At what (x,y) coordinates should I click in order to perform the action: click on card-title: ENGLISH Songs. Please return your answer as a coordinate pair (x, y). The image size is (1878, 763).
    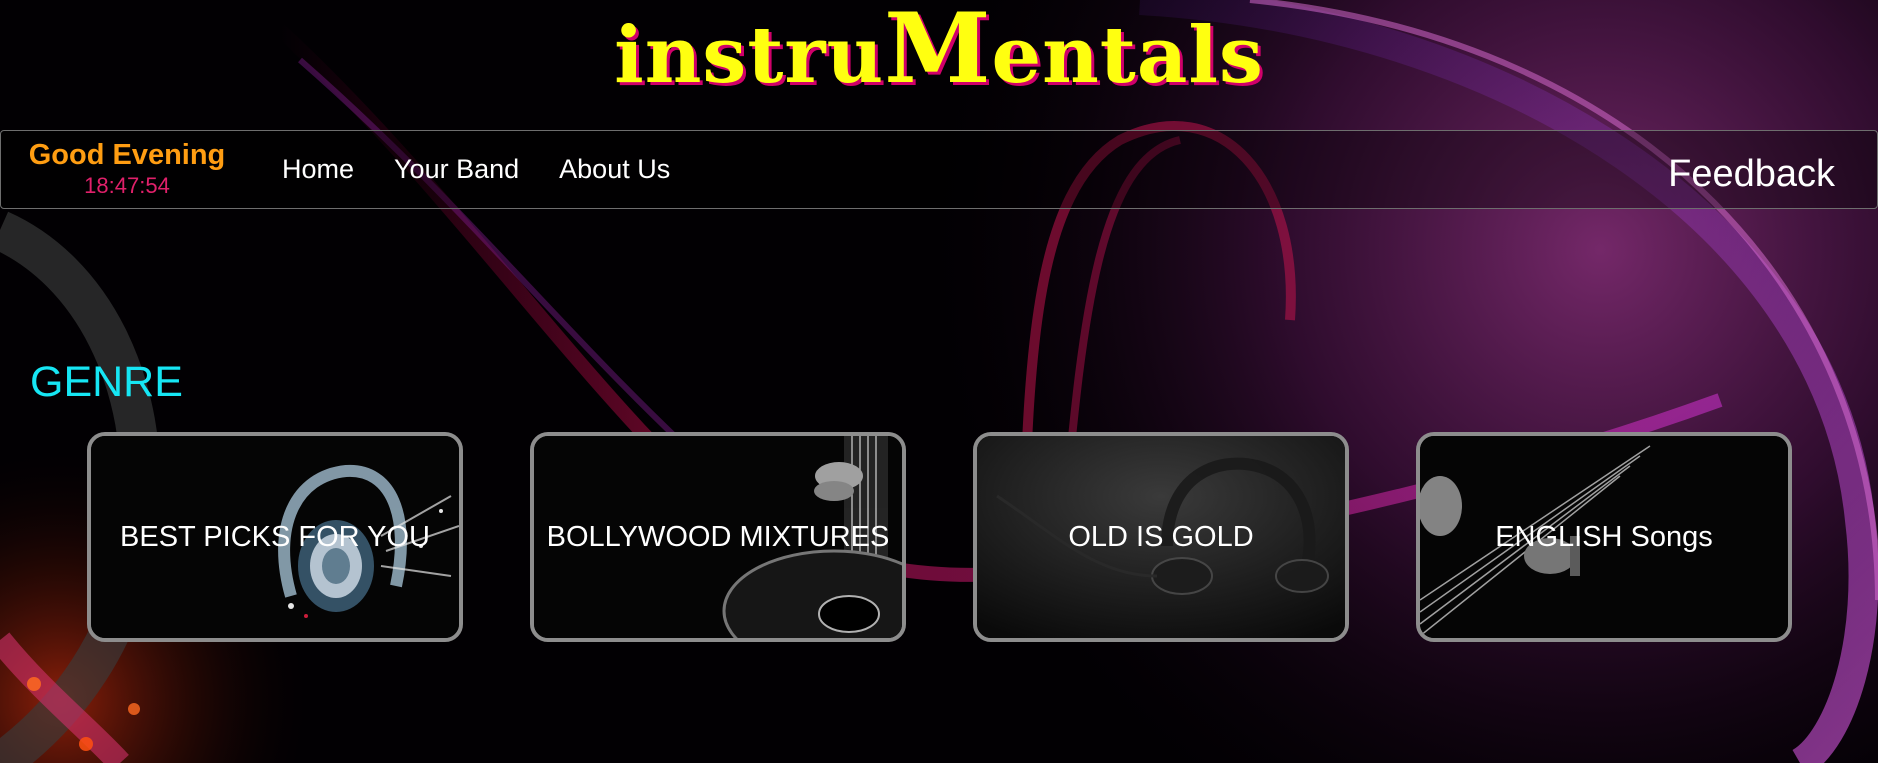
    Looking at the image, I should click on (1604, 537).